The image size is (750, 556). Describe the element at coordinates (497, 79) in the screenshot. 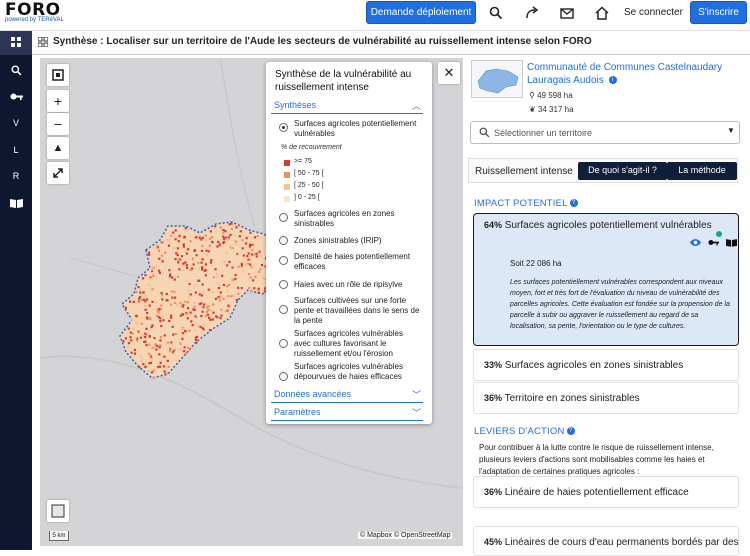

I see `territory-thumbnail` at that location.